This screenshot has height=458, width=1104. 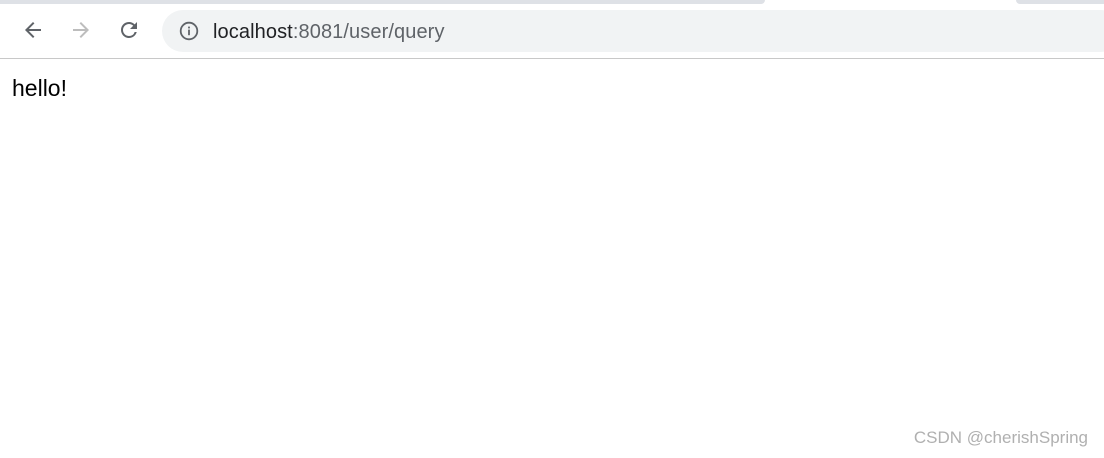 I want to click on url-text: localhost:8081/user/query, so click(x=329, y=32).